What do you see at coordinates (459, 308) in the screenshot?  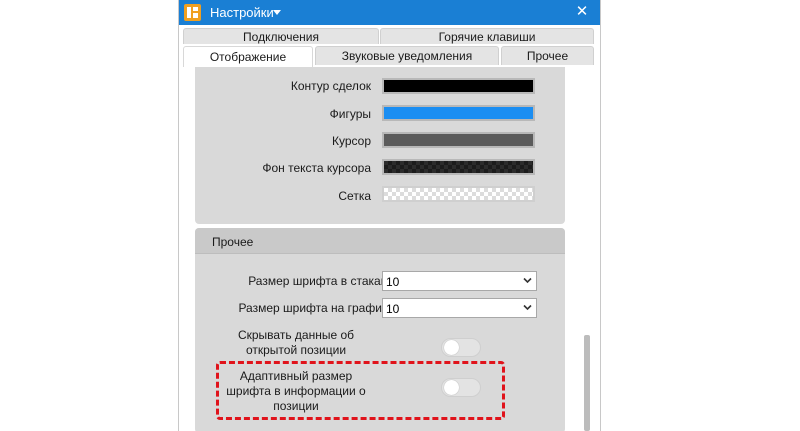 I see `font-size-chart-select: 10` at bounding box center [459, 308].